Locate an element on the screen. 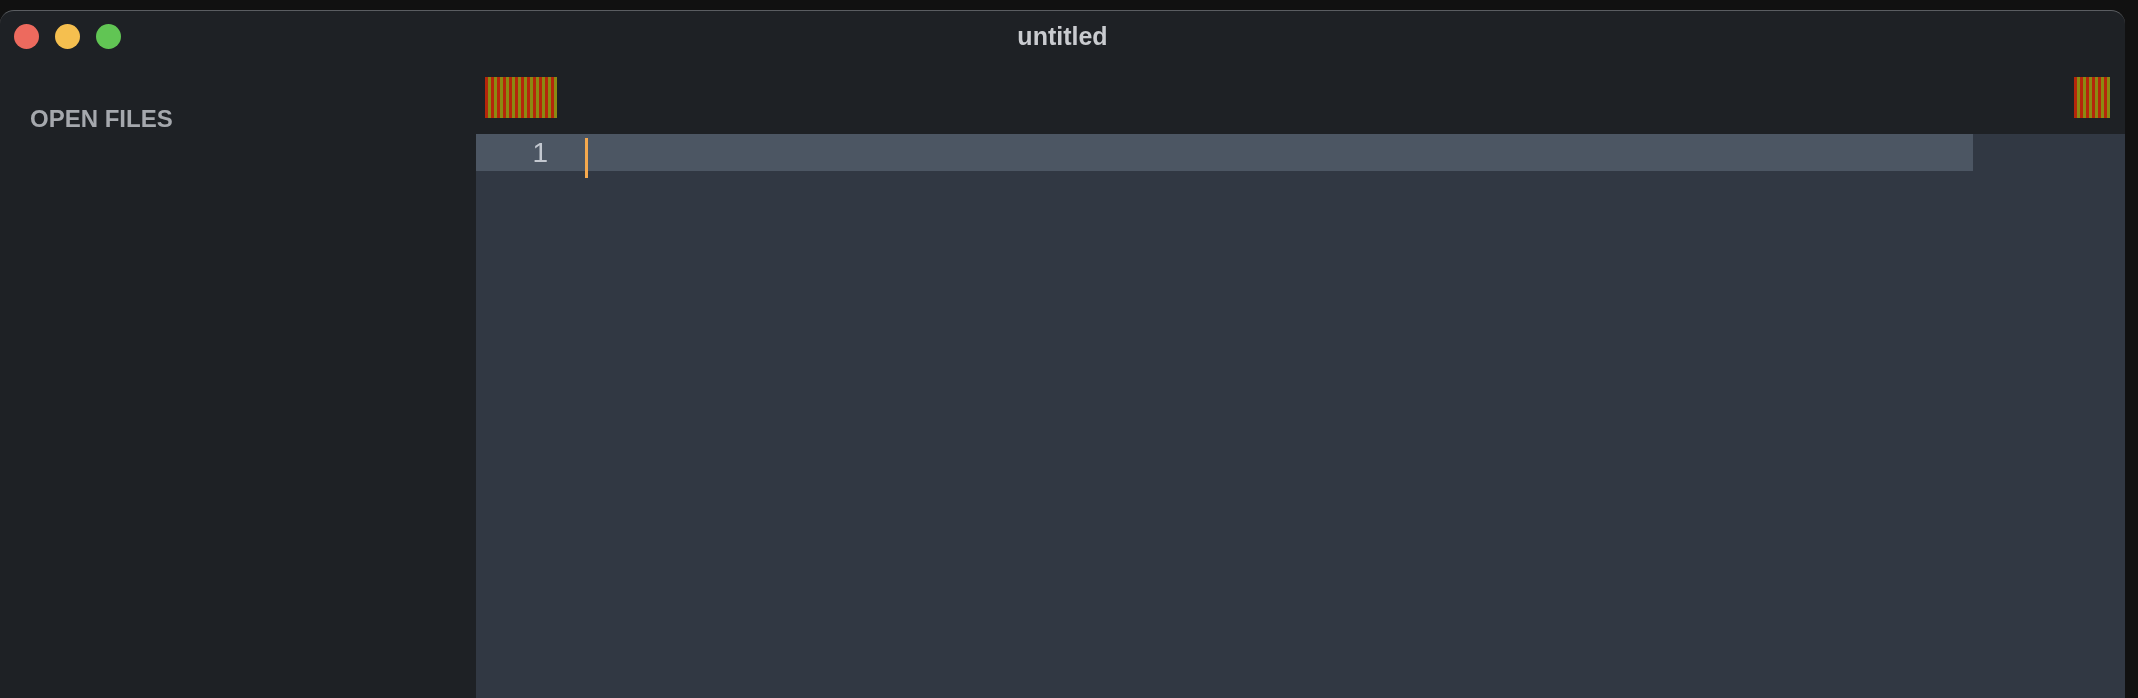 This screenshot has width=2138, height=698. sidebar-heading: OPEN FILES is located at coordinates (101, 119).